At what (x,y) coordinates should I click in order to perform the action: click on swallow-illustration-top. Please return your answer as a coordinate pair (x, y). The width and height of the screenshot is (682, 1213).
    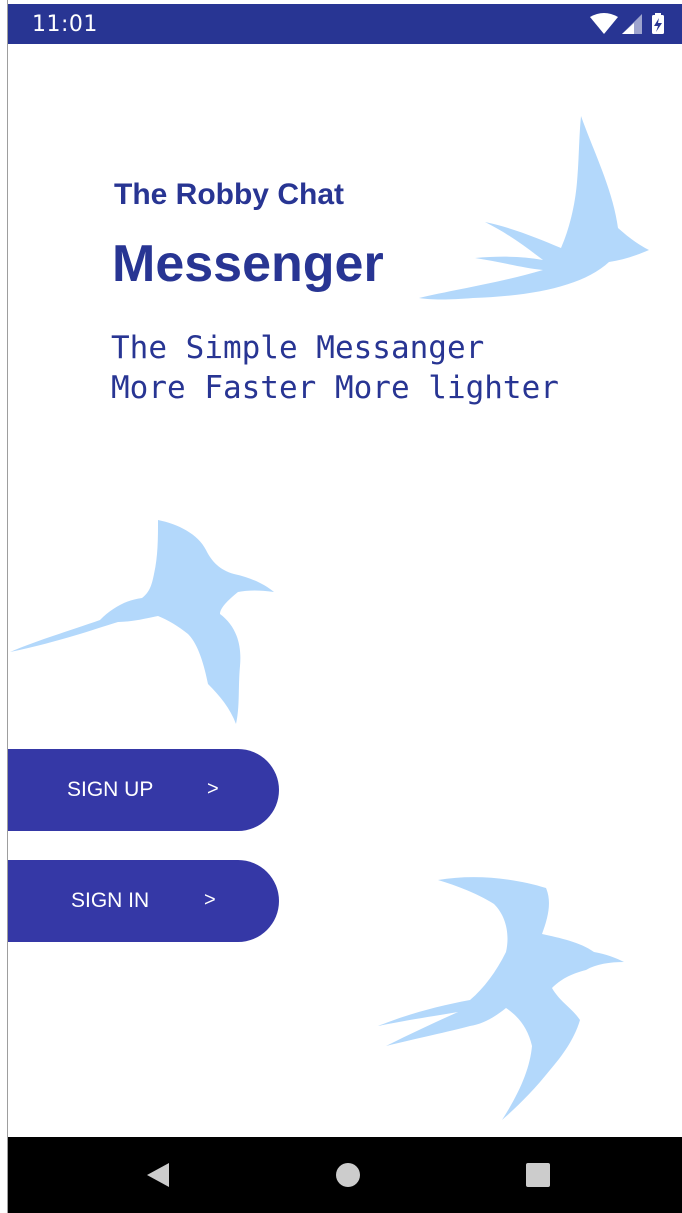
    Looking at the image, I should click on (534, 208).